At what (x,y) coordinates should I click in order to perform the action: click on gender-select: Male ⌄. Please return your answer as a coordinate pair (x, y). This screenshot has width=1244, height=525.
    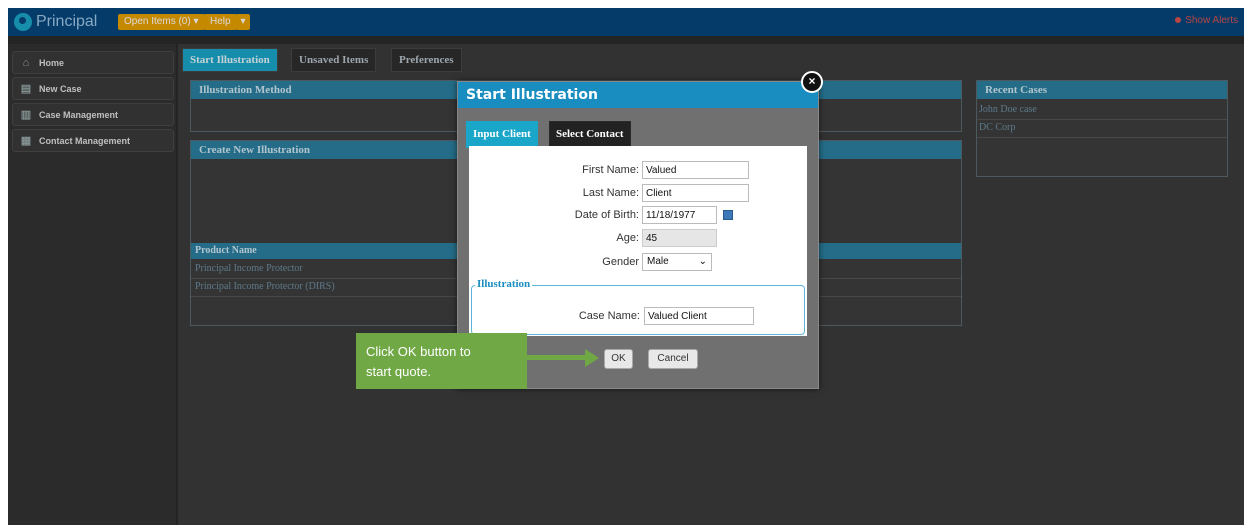
    Looking at the image, I should click on (677, 262).